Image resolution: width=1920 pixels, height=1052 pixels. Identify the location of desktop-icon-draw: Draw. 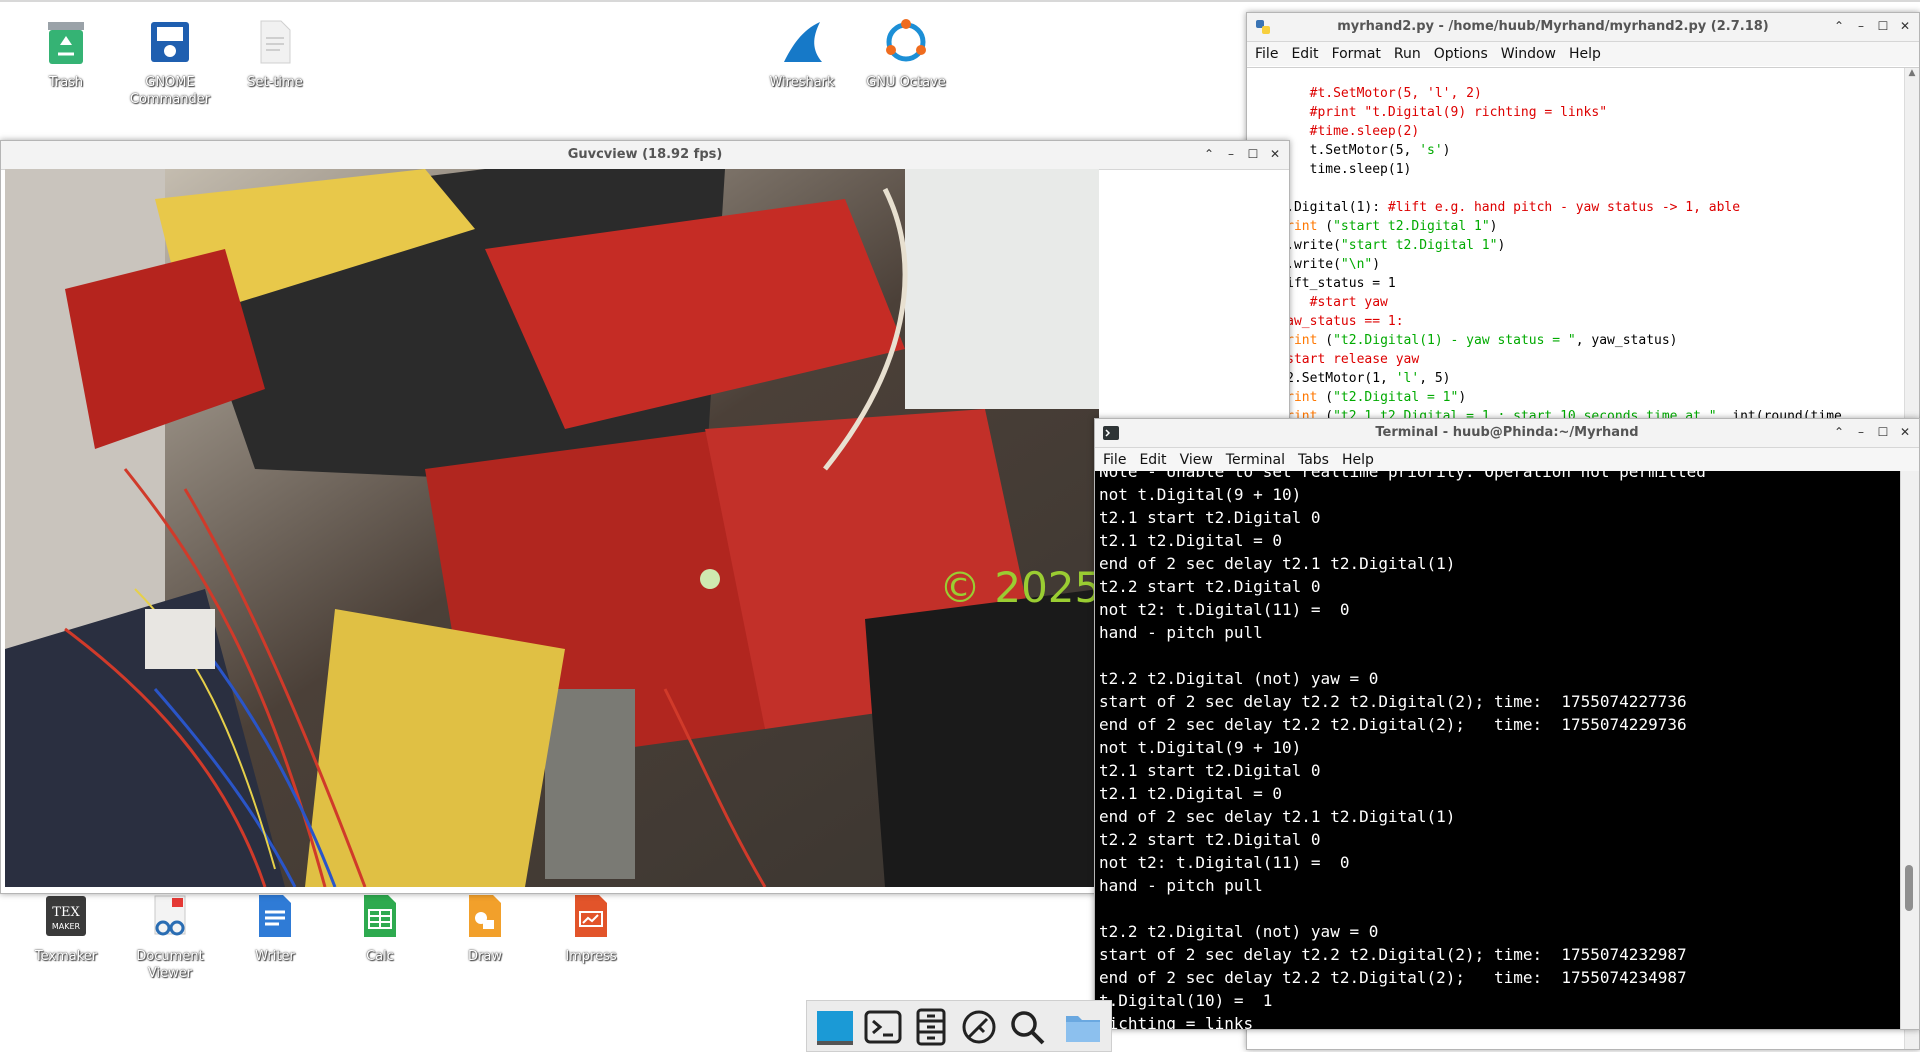
(485, 928).